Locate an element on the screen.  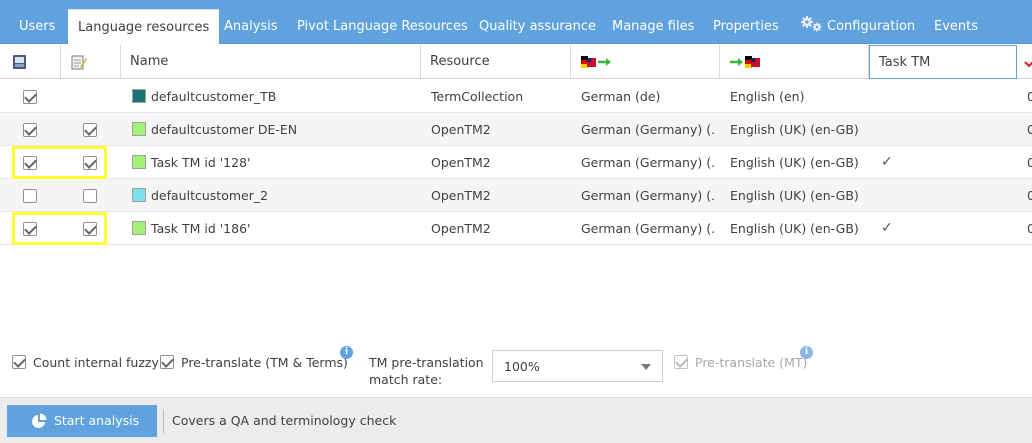
column-target-language is located at coordinates (794, 62).